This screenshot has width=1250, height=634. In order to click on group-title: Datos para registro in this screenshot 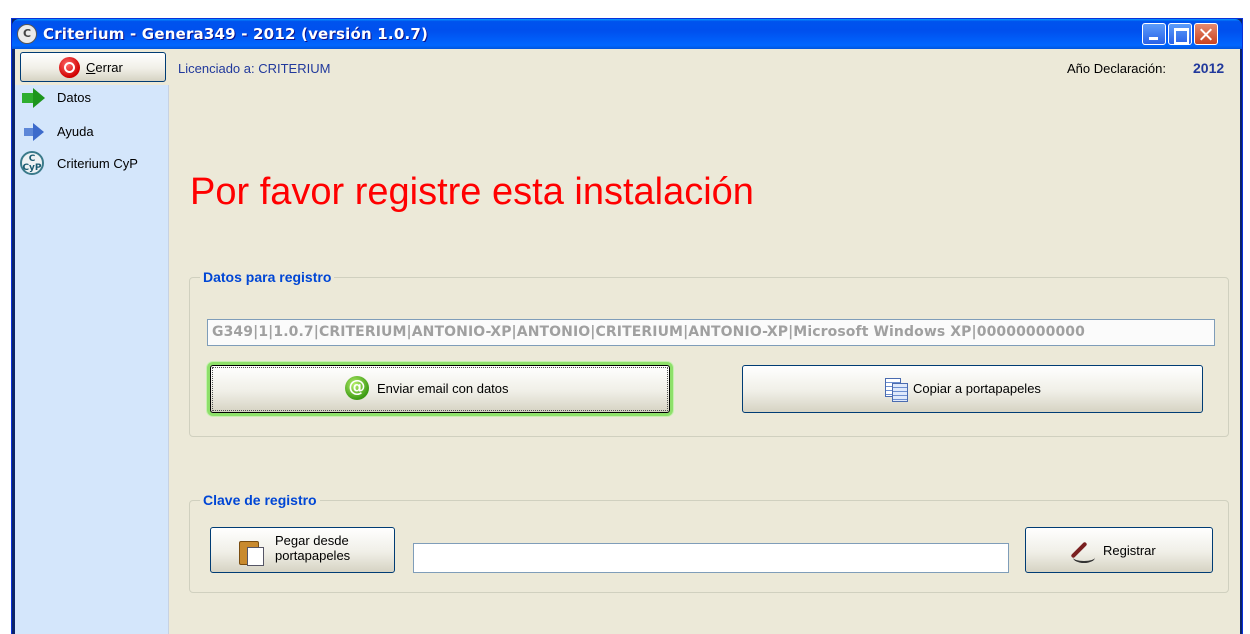, I will do `click(267, 277)`.